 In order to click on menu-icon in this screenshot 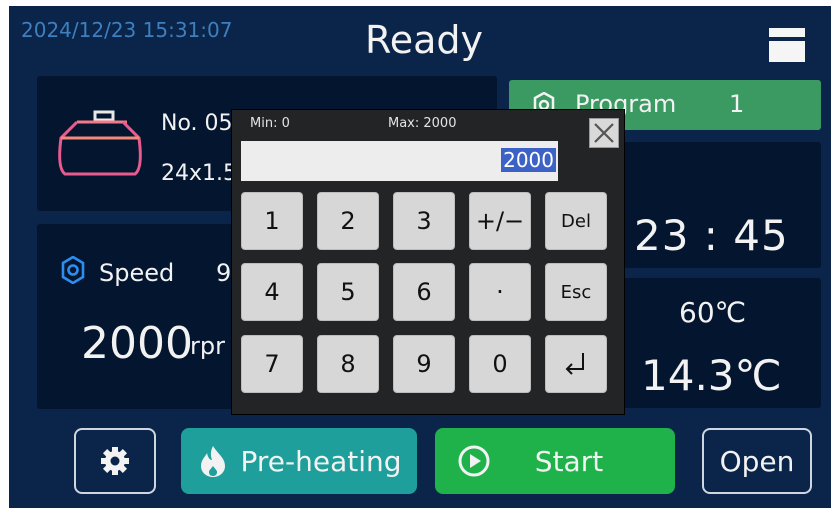, I will do `click(787, 45)`.